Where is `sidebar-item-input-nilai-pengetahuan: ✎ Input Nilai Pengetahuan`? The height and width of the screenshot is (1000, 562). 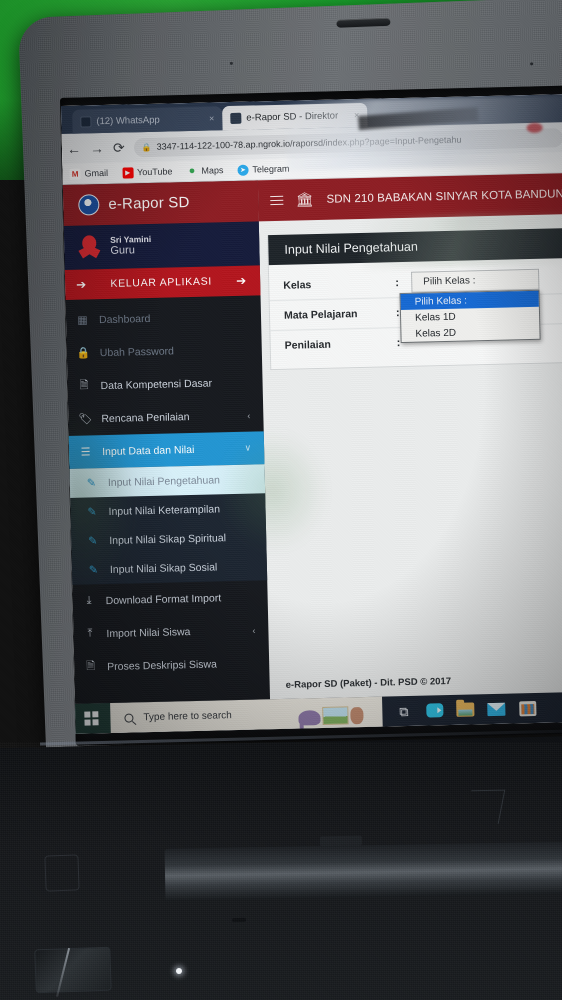
sidebar-item-input-nilai-pengetahuan: ✎ Input Nilai Pengetahuan is located at coordinates (166, 481).